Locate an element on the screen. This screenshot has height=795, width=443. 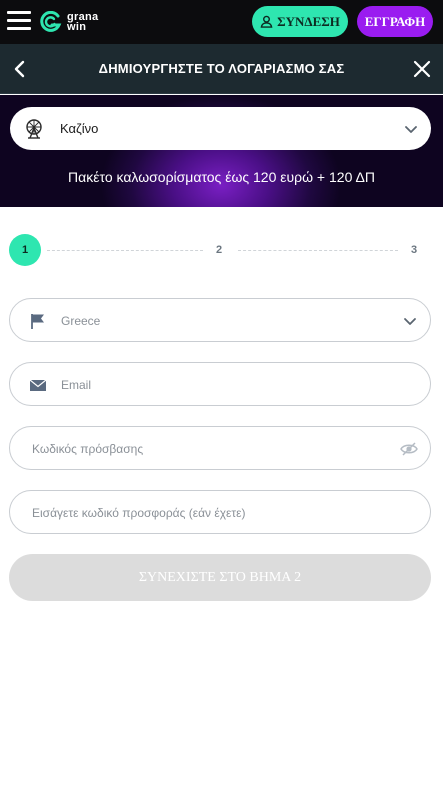
page-title: ΔΗΜΙΟΥΡΓΗΣΤΕ ΤΟ ΛΟΓΑΡΙΑΣΜΟ ΣΑΣ is located at coordinates (221, 68).